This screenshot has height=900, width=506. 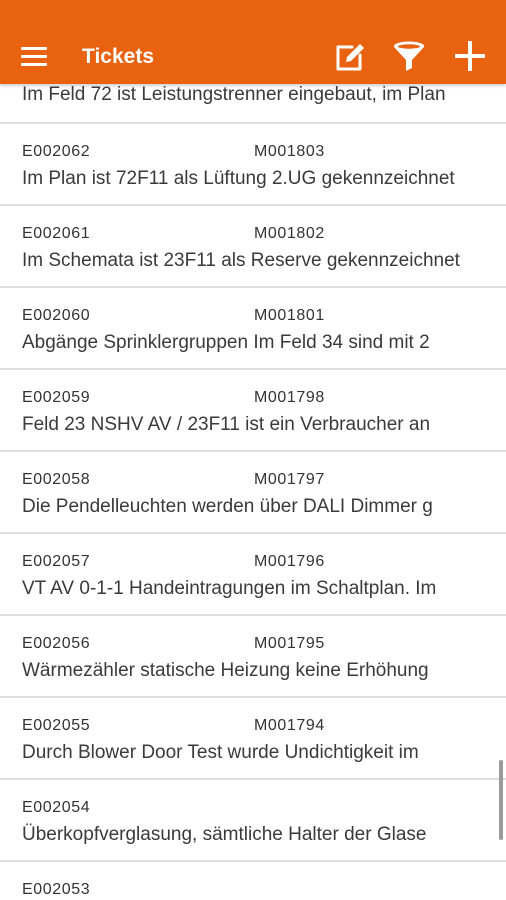 I want to click on page-title: Tickets, so click(x=118, y=56).